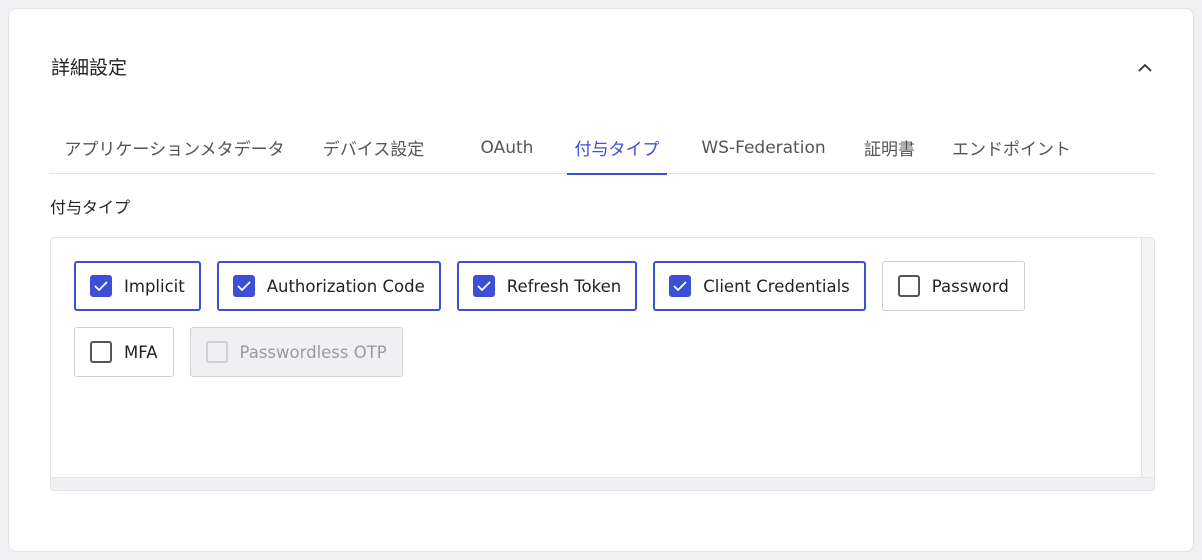  Describe the element at coordinates (1011, 147) in the screenshot. I see `tab-endpoints: エンドポイント` at that location.